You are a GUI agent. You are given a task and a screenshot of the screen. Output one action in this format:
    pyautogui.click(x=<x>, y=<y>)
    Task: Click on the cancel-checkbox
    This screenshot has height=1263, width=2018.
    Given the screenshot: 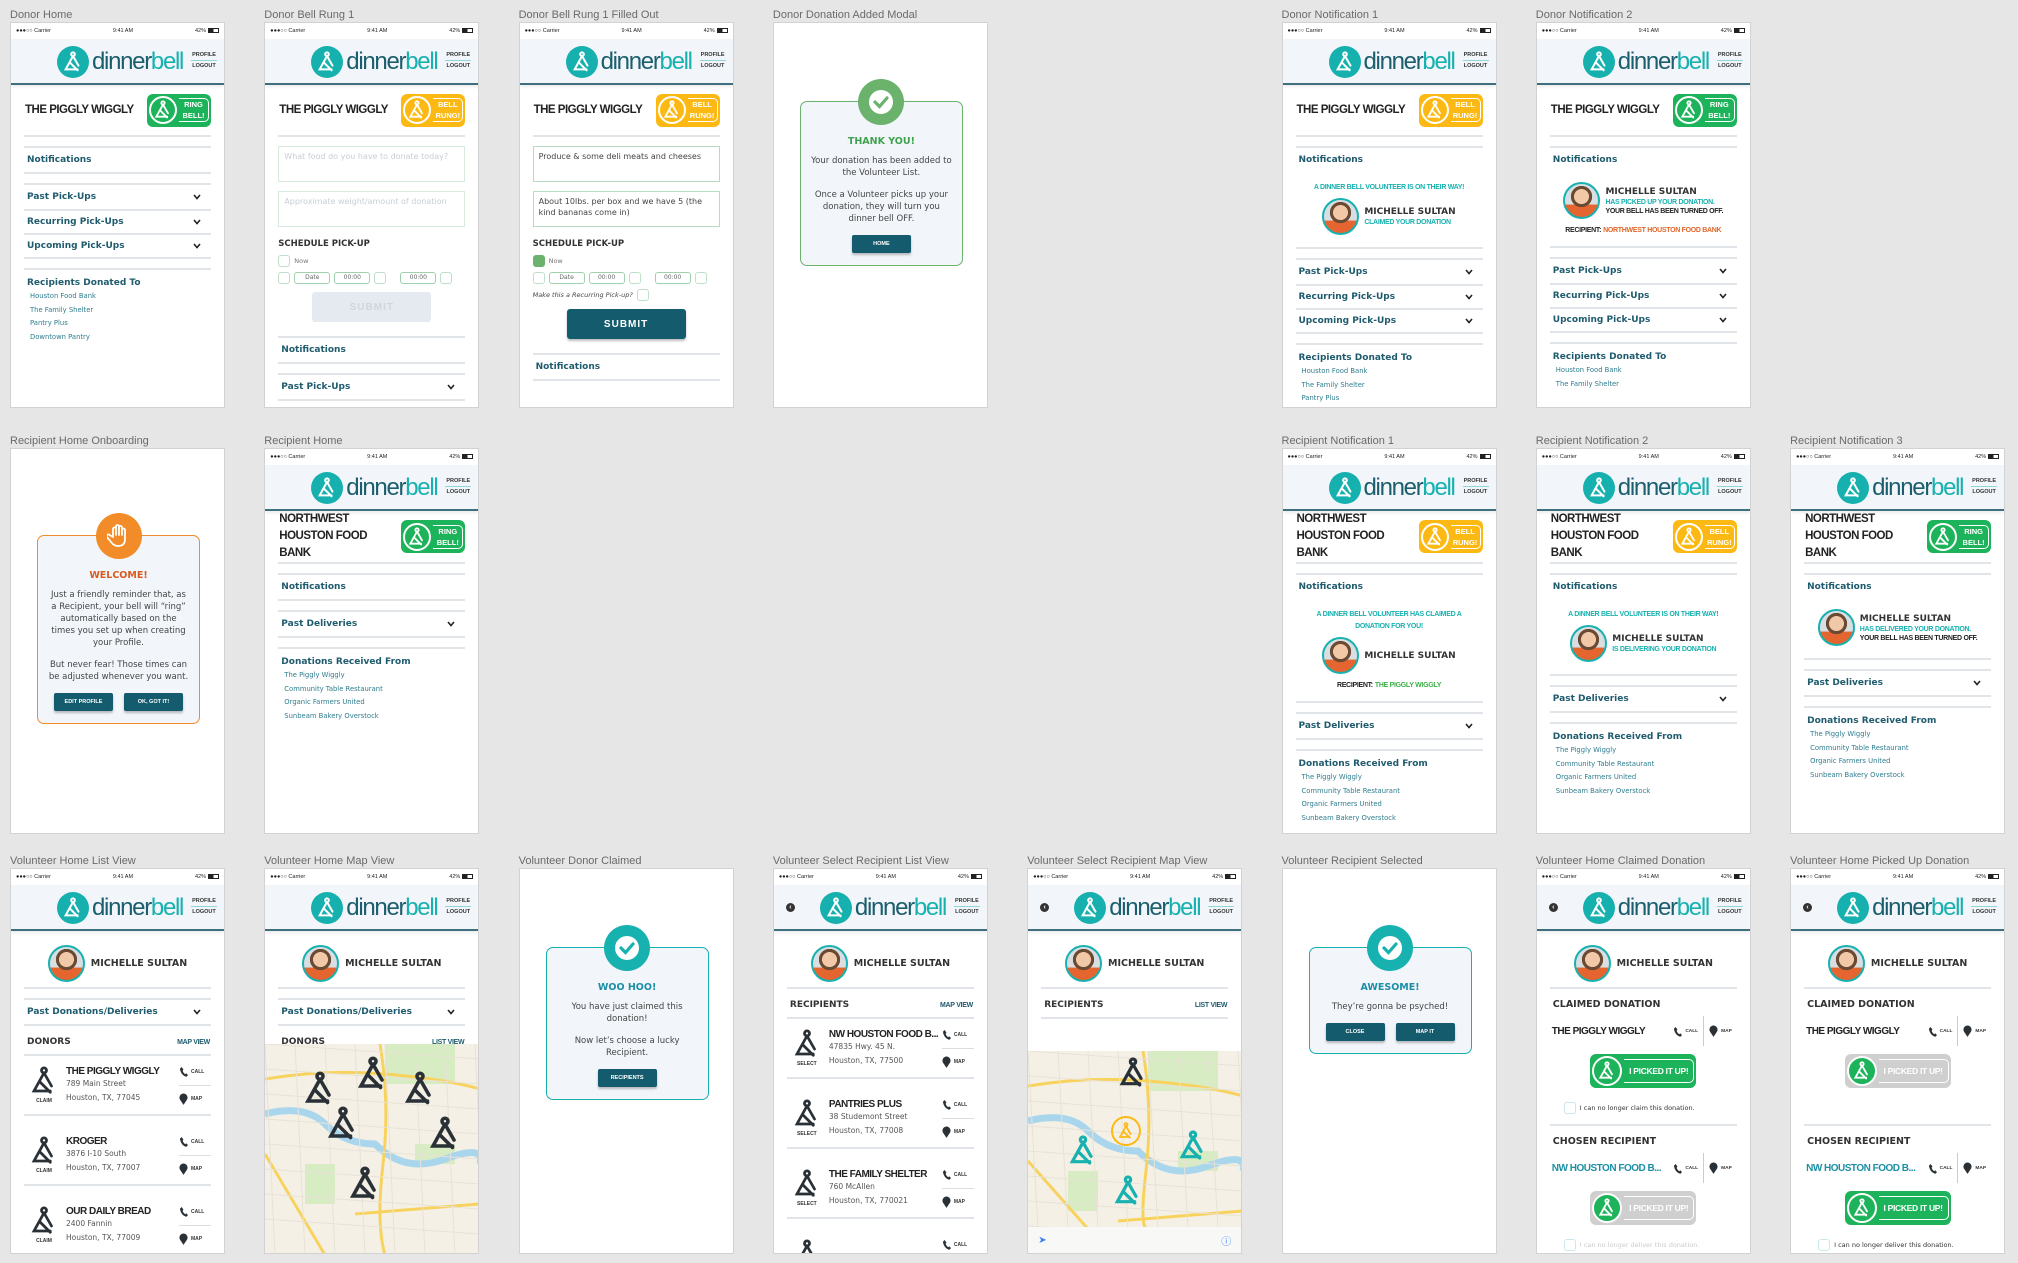 What is the action you would take?
    pyautogui.click(x=1569, y=1245)
    